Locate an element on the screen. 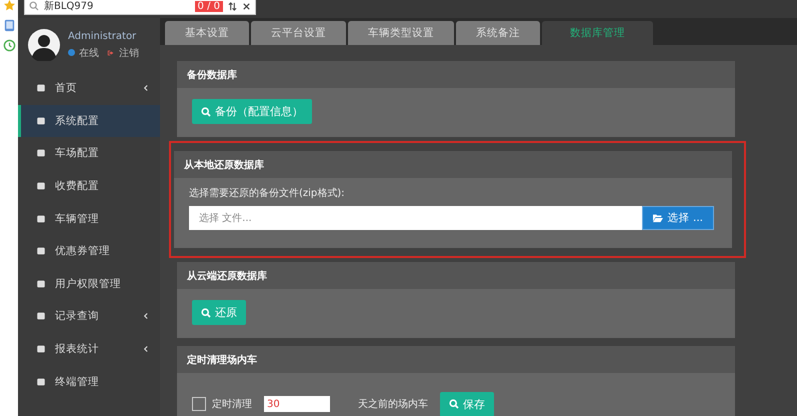 The width and height of the screenshot is (797, 416). menu-item: 收费配置 is located at coordinates (89, 186).